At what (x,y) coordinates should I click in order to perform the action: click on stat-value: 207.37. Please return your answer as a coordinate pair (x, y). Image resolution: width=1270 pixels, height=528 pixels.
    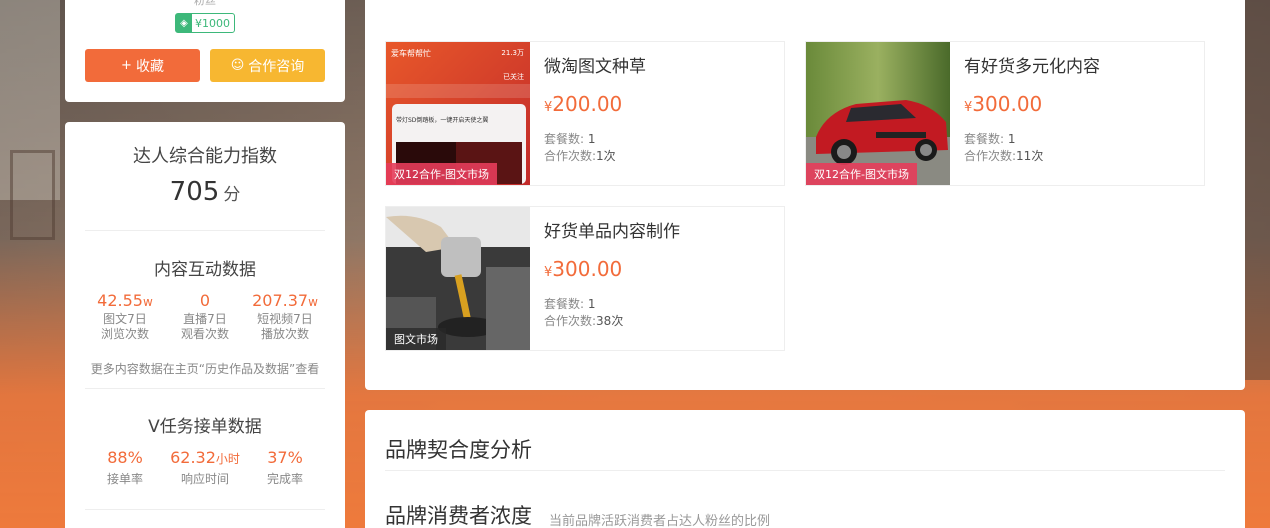
    Looking at the image, I should click on (280, 300).